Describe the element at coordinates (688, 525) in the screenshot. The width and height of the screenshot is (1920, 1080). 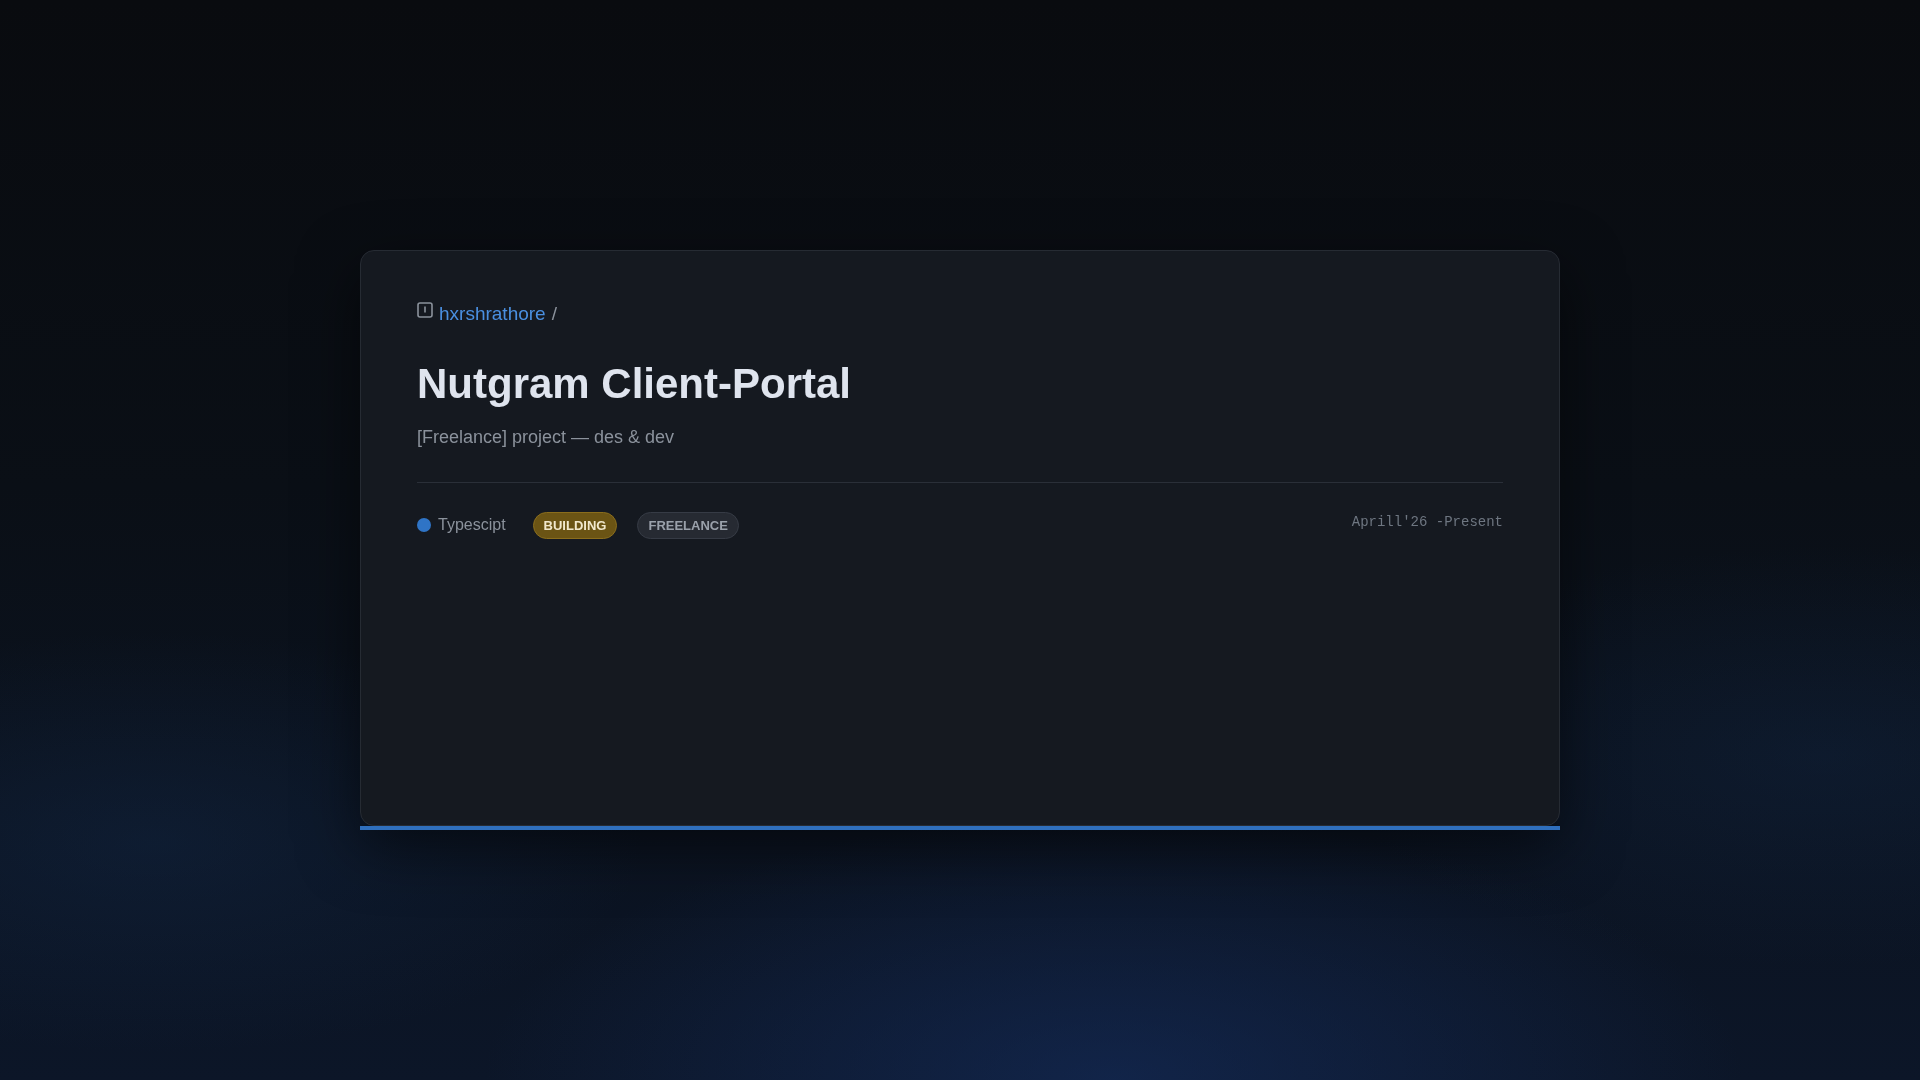
I see `category-tag: FREELANCE` at that location.